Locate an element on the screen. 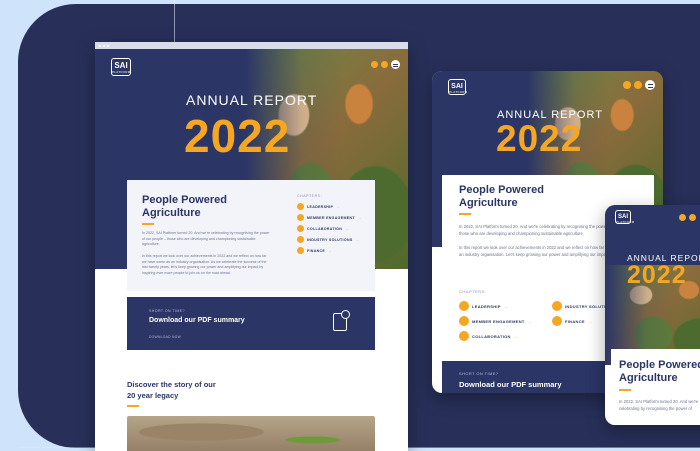  browser-bar is located at coordinates (251, 45).